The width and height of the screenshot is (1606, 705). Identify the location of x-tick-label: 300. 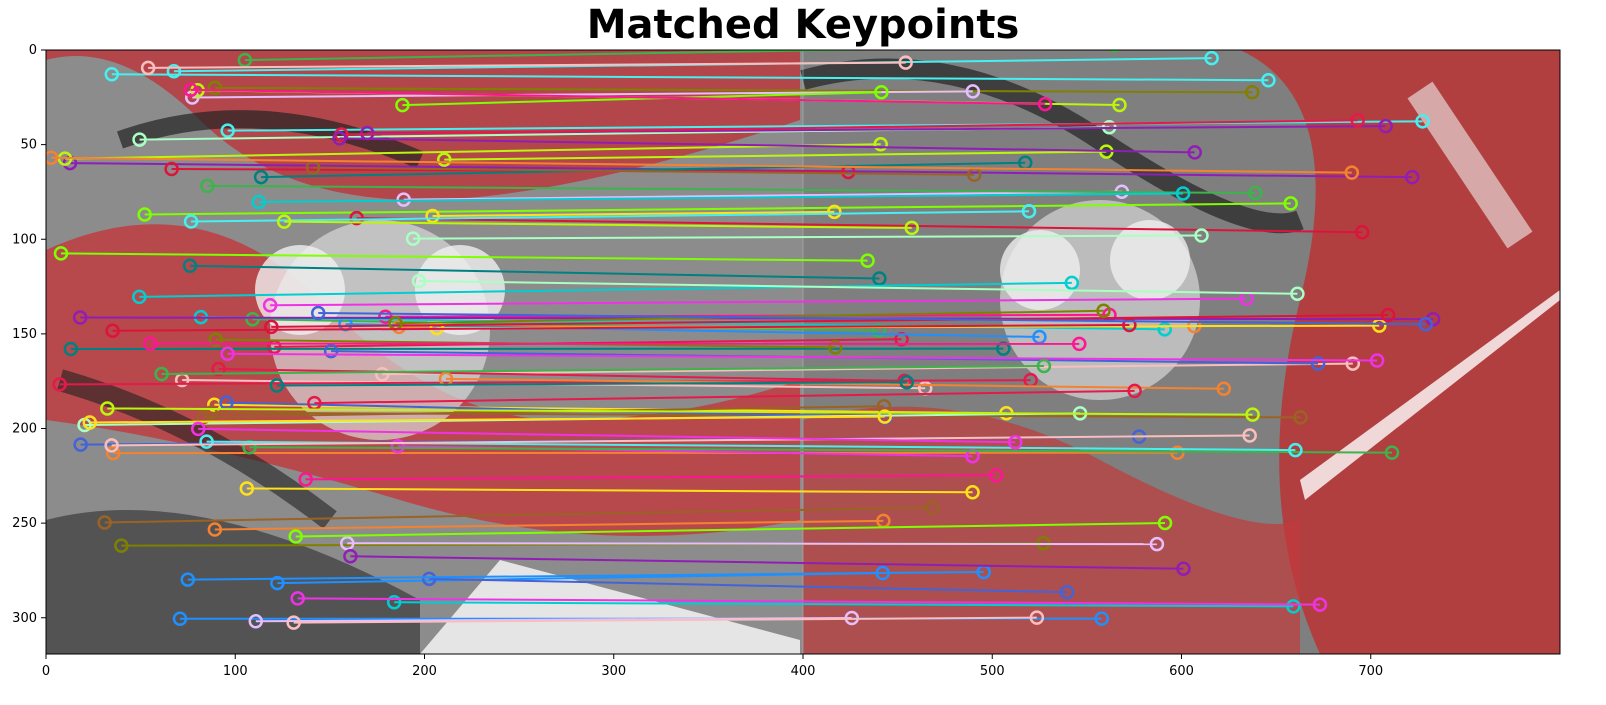
(613, 671).